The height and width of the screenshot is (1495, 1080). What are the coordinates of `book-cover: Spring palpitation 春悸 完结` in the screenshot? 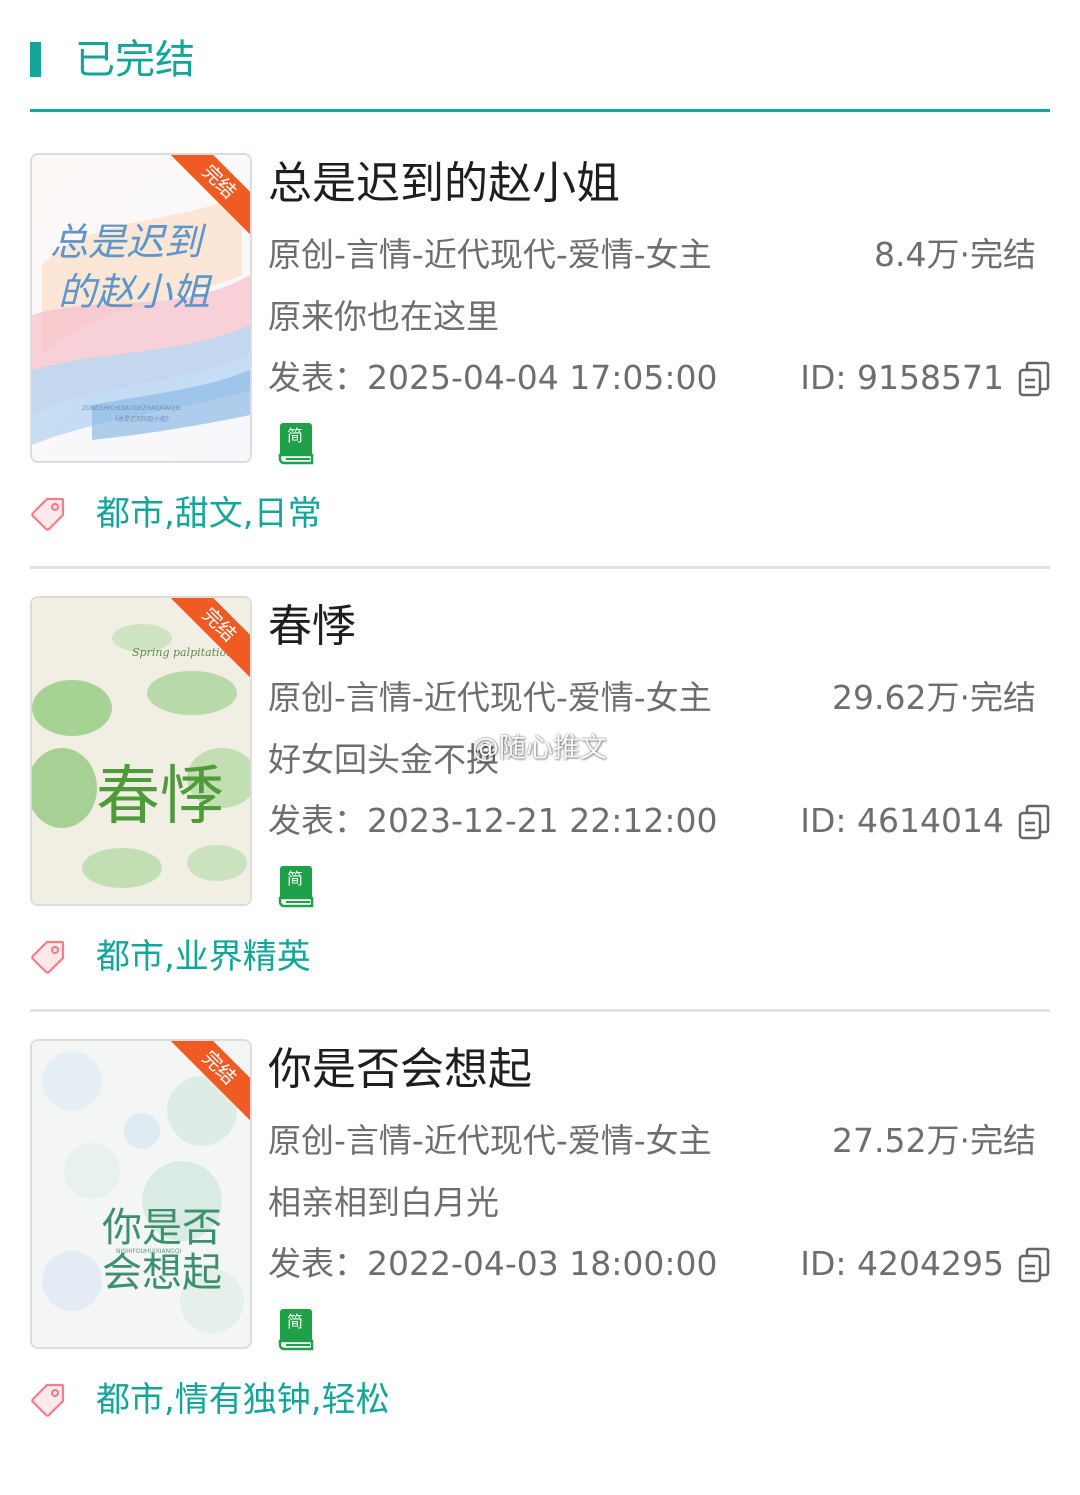 It's located at (141, 751).